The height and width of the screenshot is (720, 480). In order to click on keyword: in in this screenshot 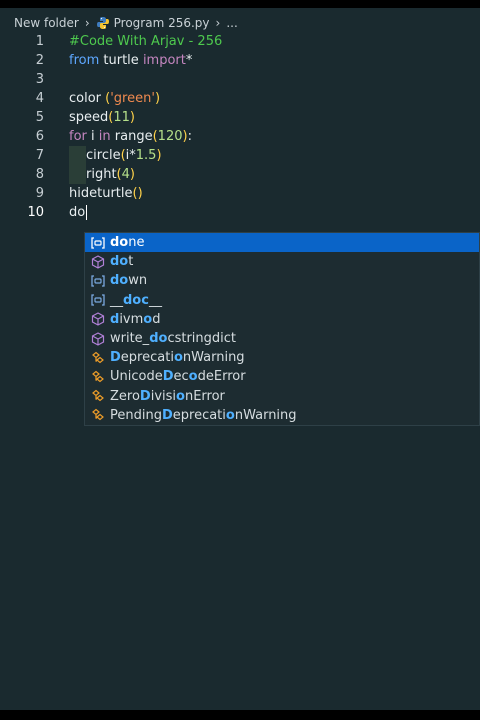, I will do `click(104, 136)`.